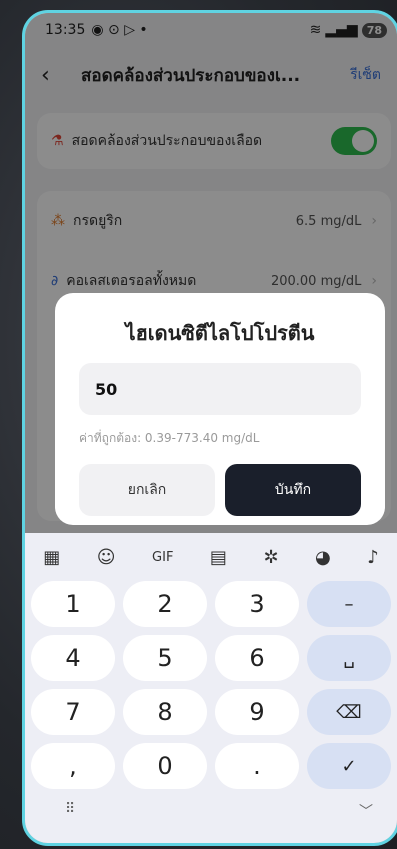 The height and width of the screenshot is (849, 397). I want to click on sticker-icon: ☺, so click(106, 557).